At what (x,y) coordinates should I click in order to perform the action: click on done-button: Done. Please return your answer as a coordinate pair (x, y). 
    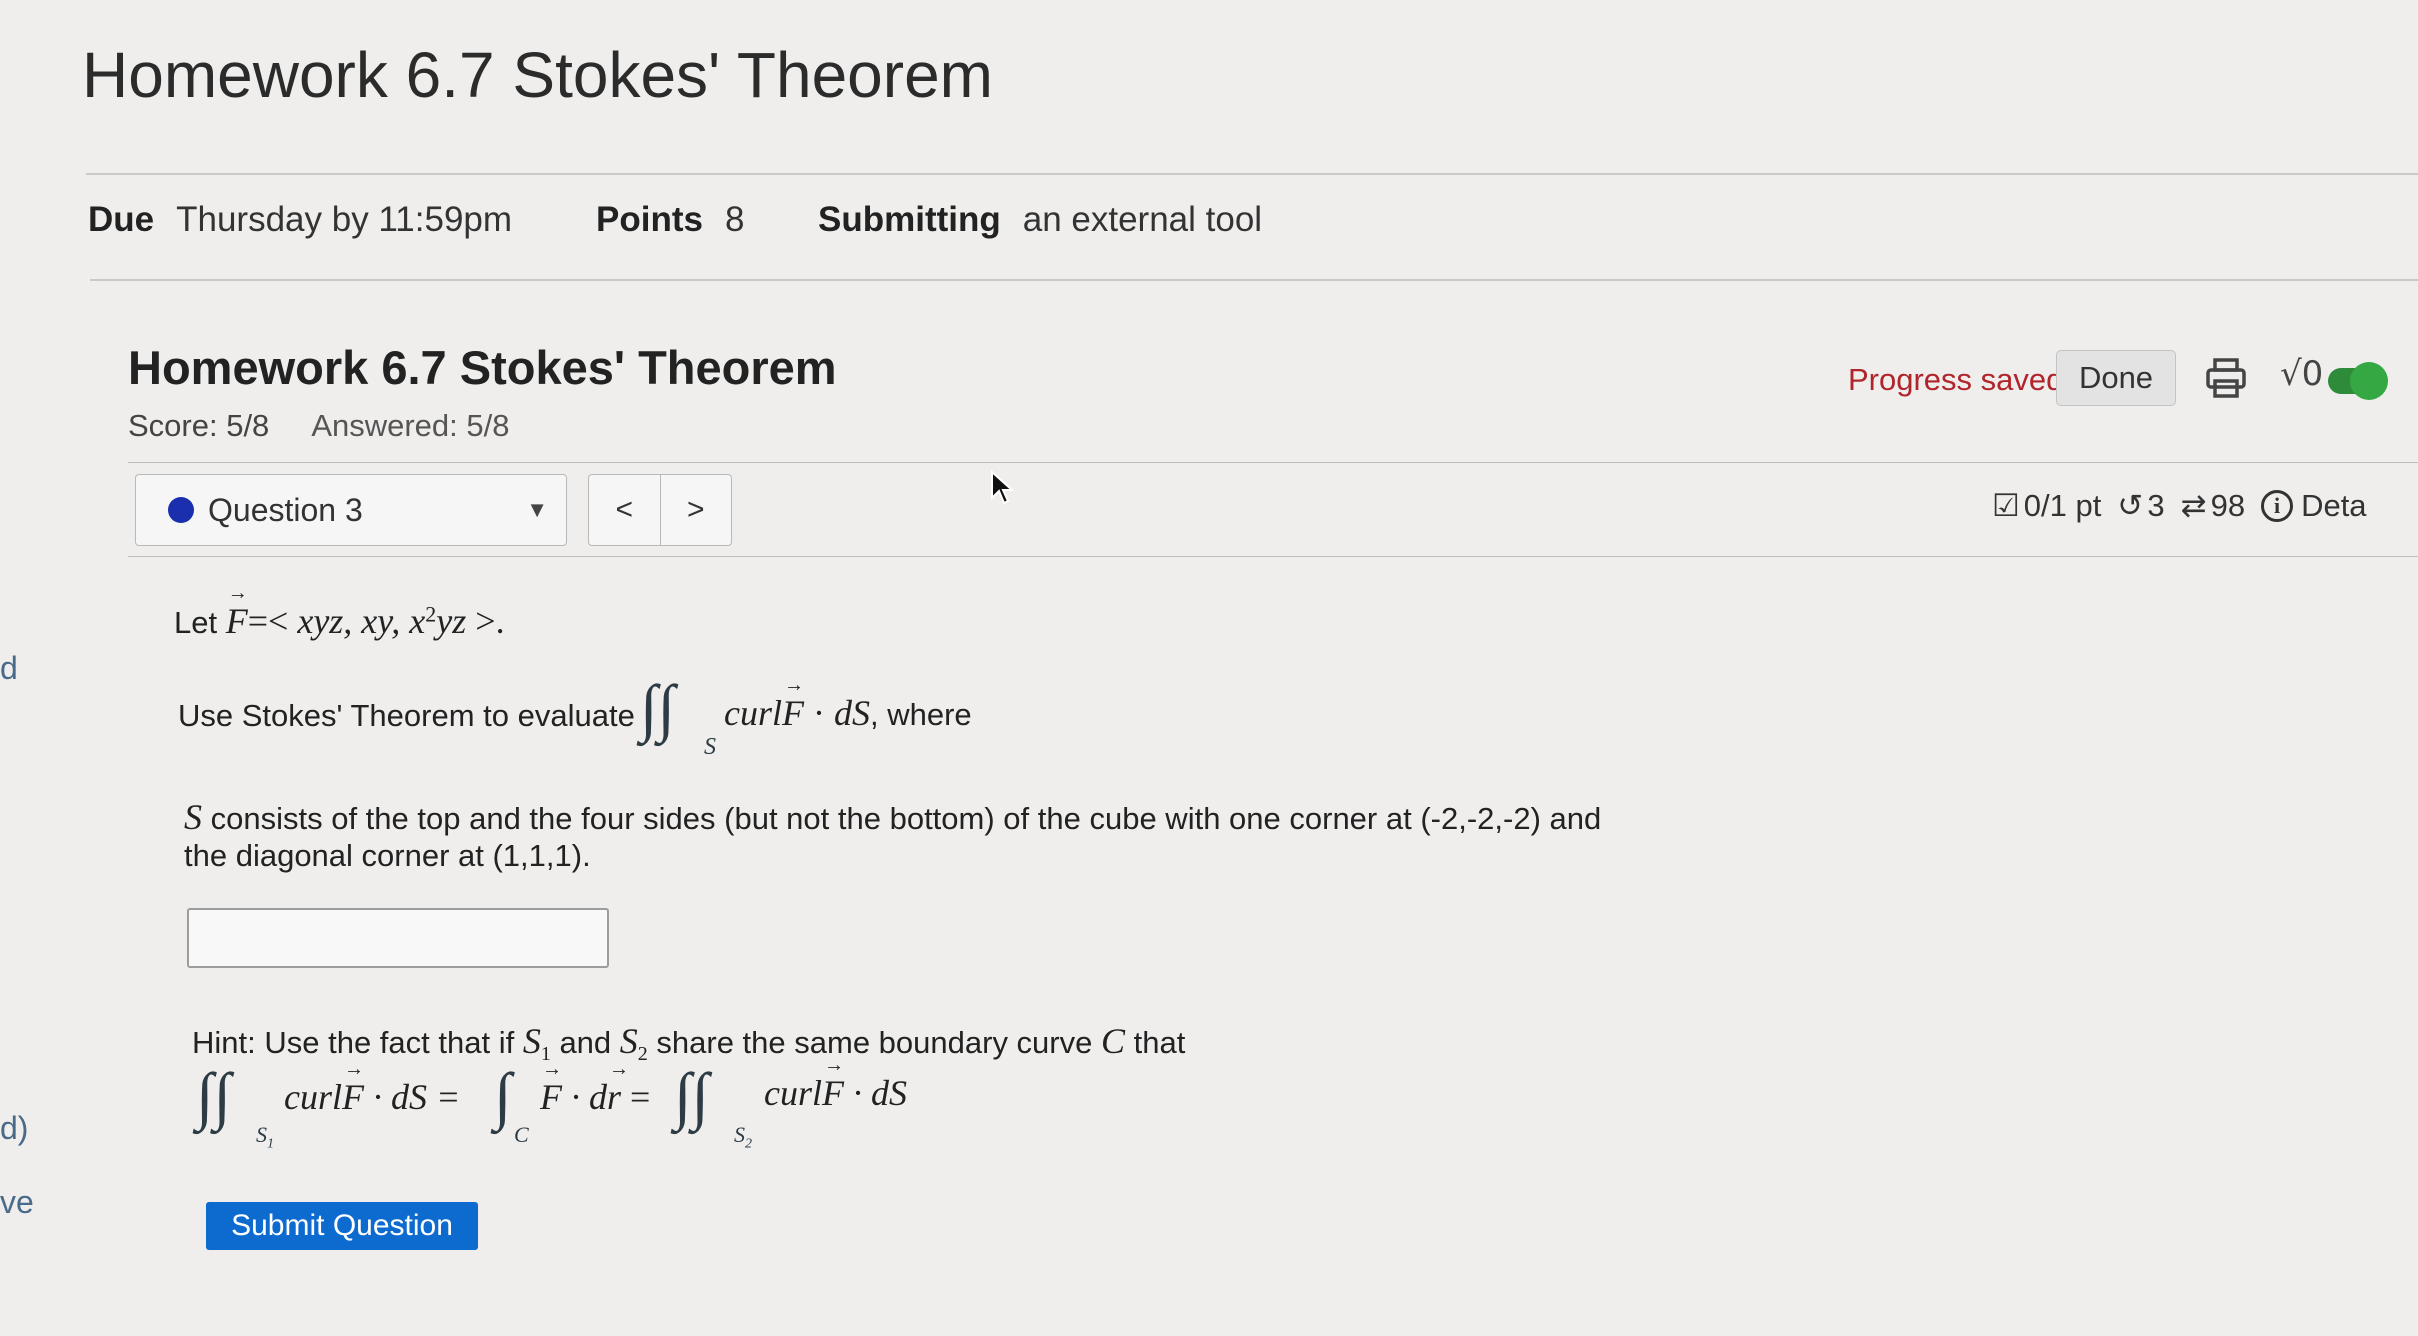
    Looking at the image, I should click on (2116, 378).